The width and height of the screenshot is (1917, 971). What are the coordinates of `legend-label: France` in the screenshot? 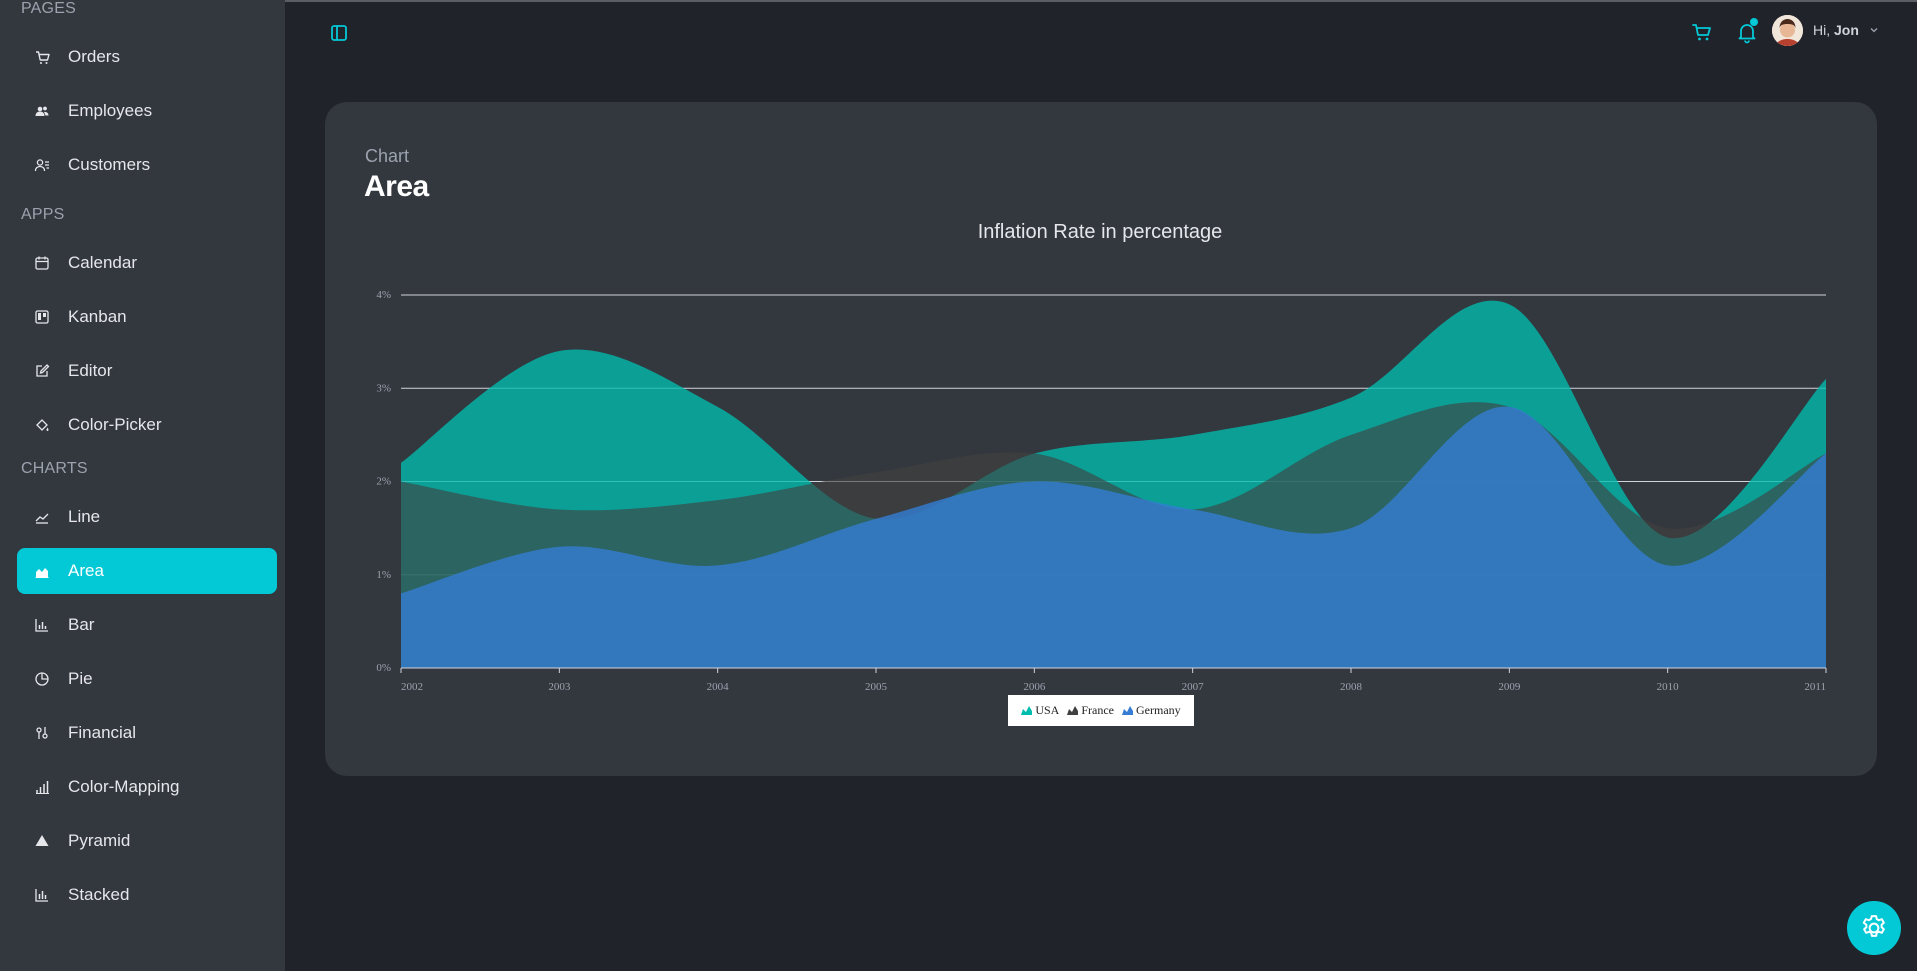 It's located at (1097, 710).